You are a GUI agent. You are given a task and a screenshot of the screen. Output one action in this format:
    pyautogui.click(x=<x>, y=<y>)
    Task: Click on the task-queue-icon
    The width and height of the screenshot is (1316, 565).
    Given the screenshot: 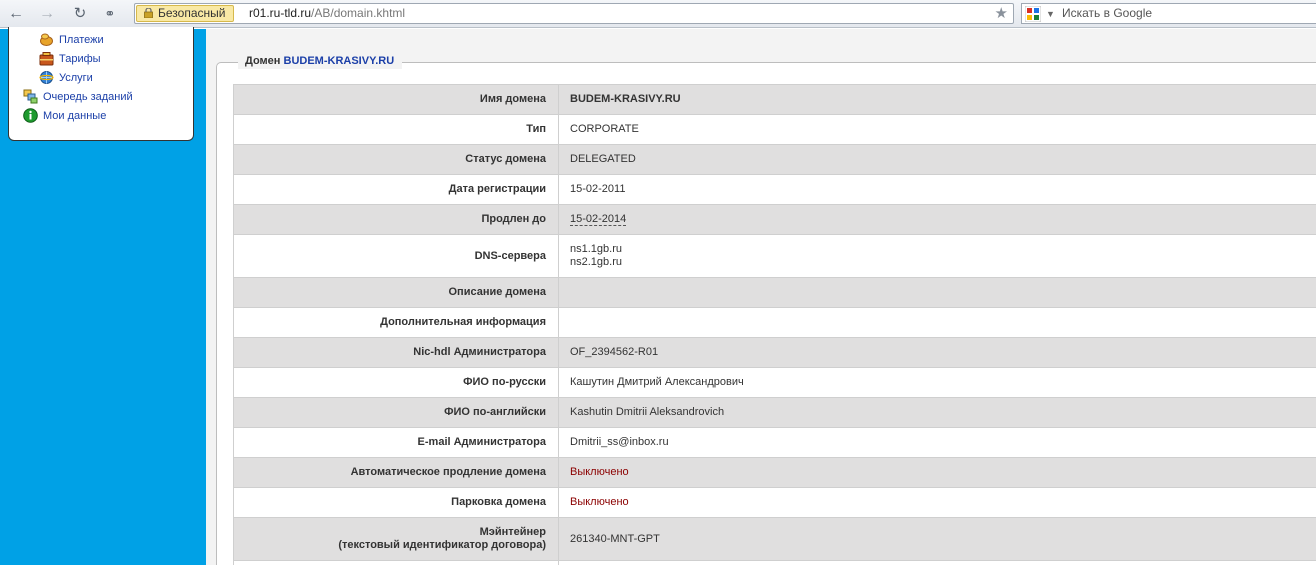 What is the action you would take?
    pyautogui.click(x=30, y=96)
    